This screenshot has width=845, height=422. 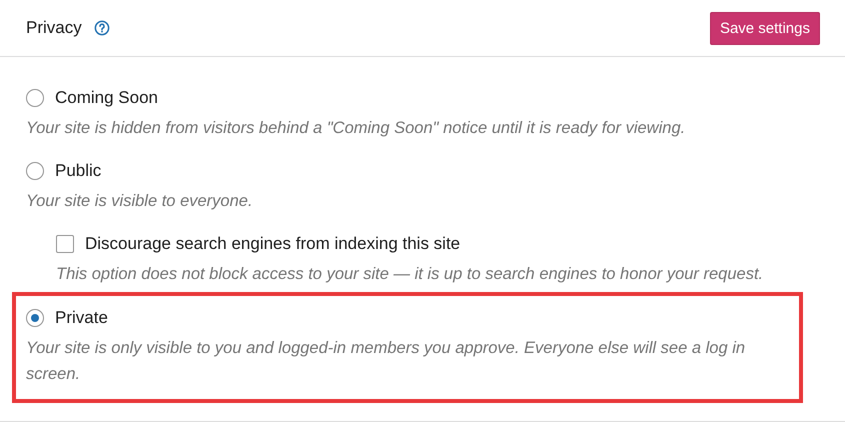 What do you see at coordinates (386, 361) in the screenshot?
I see `option-description: Your site is only visible to you and logged-in members you approve. Everyone else will see a log in screen.` at bounding box center [386, 361].